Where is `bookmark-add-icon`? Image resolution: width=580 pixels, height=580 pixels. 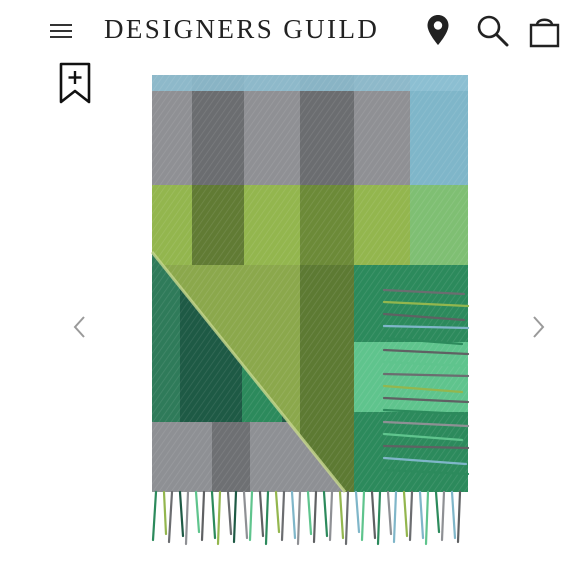
bookmark-add-icon is located at coordinates (75, 83).